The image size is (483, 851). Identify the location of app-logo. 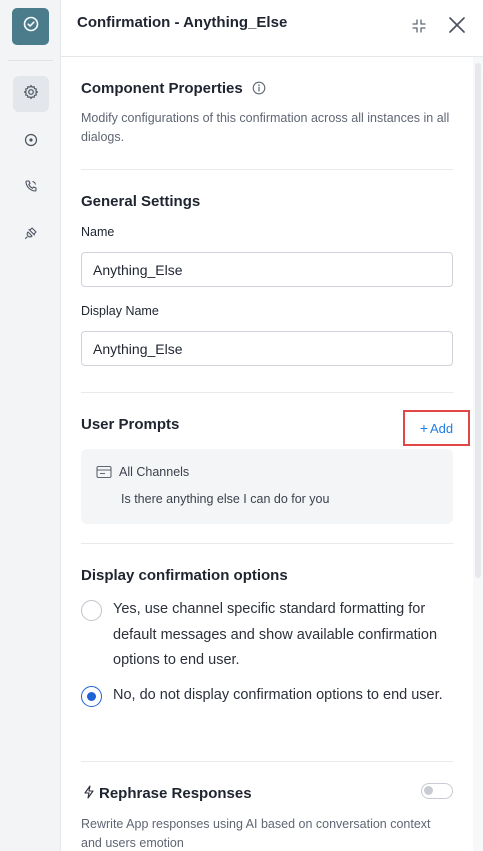
(30, 26).